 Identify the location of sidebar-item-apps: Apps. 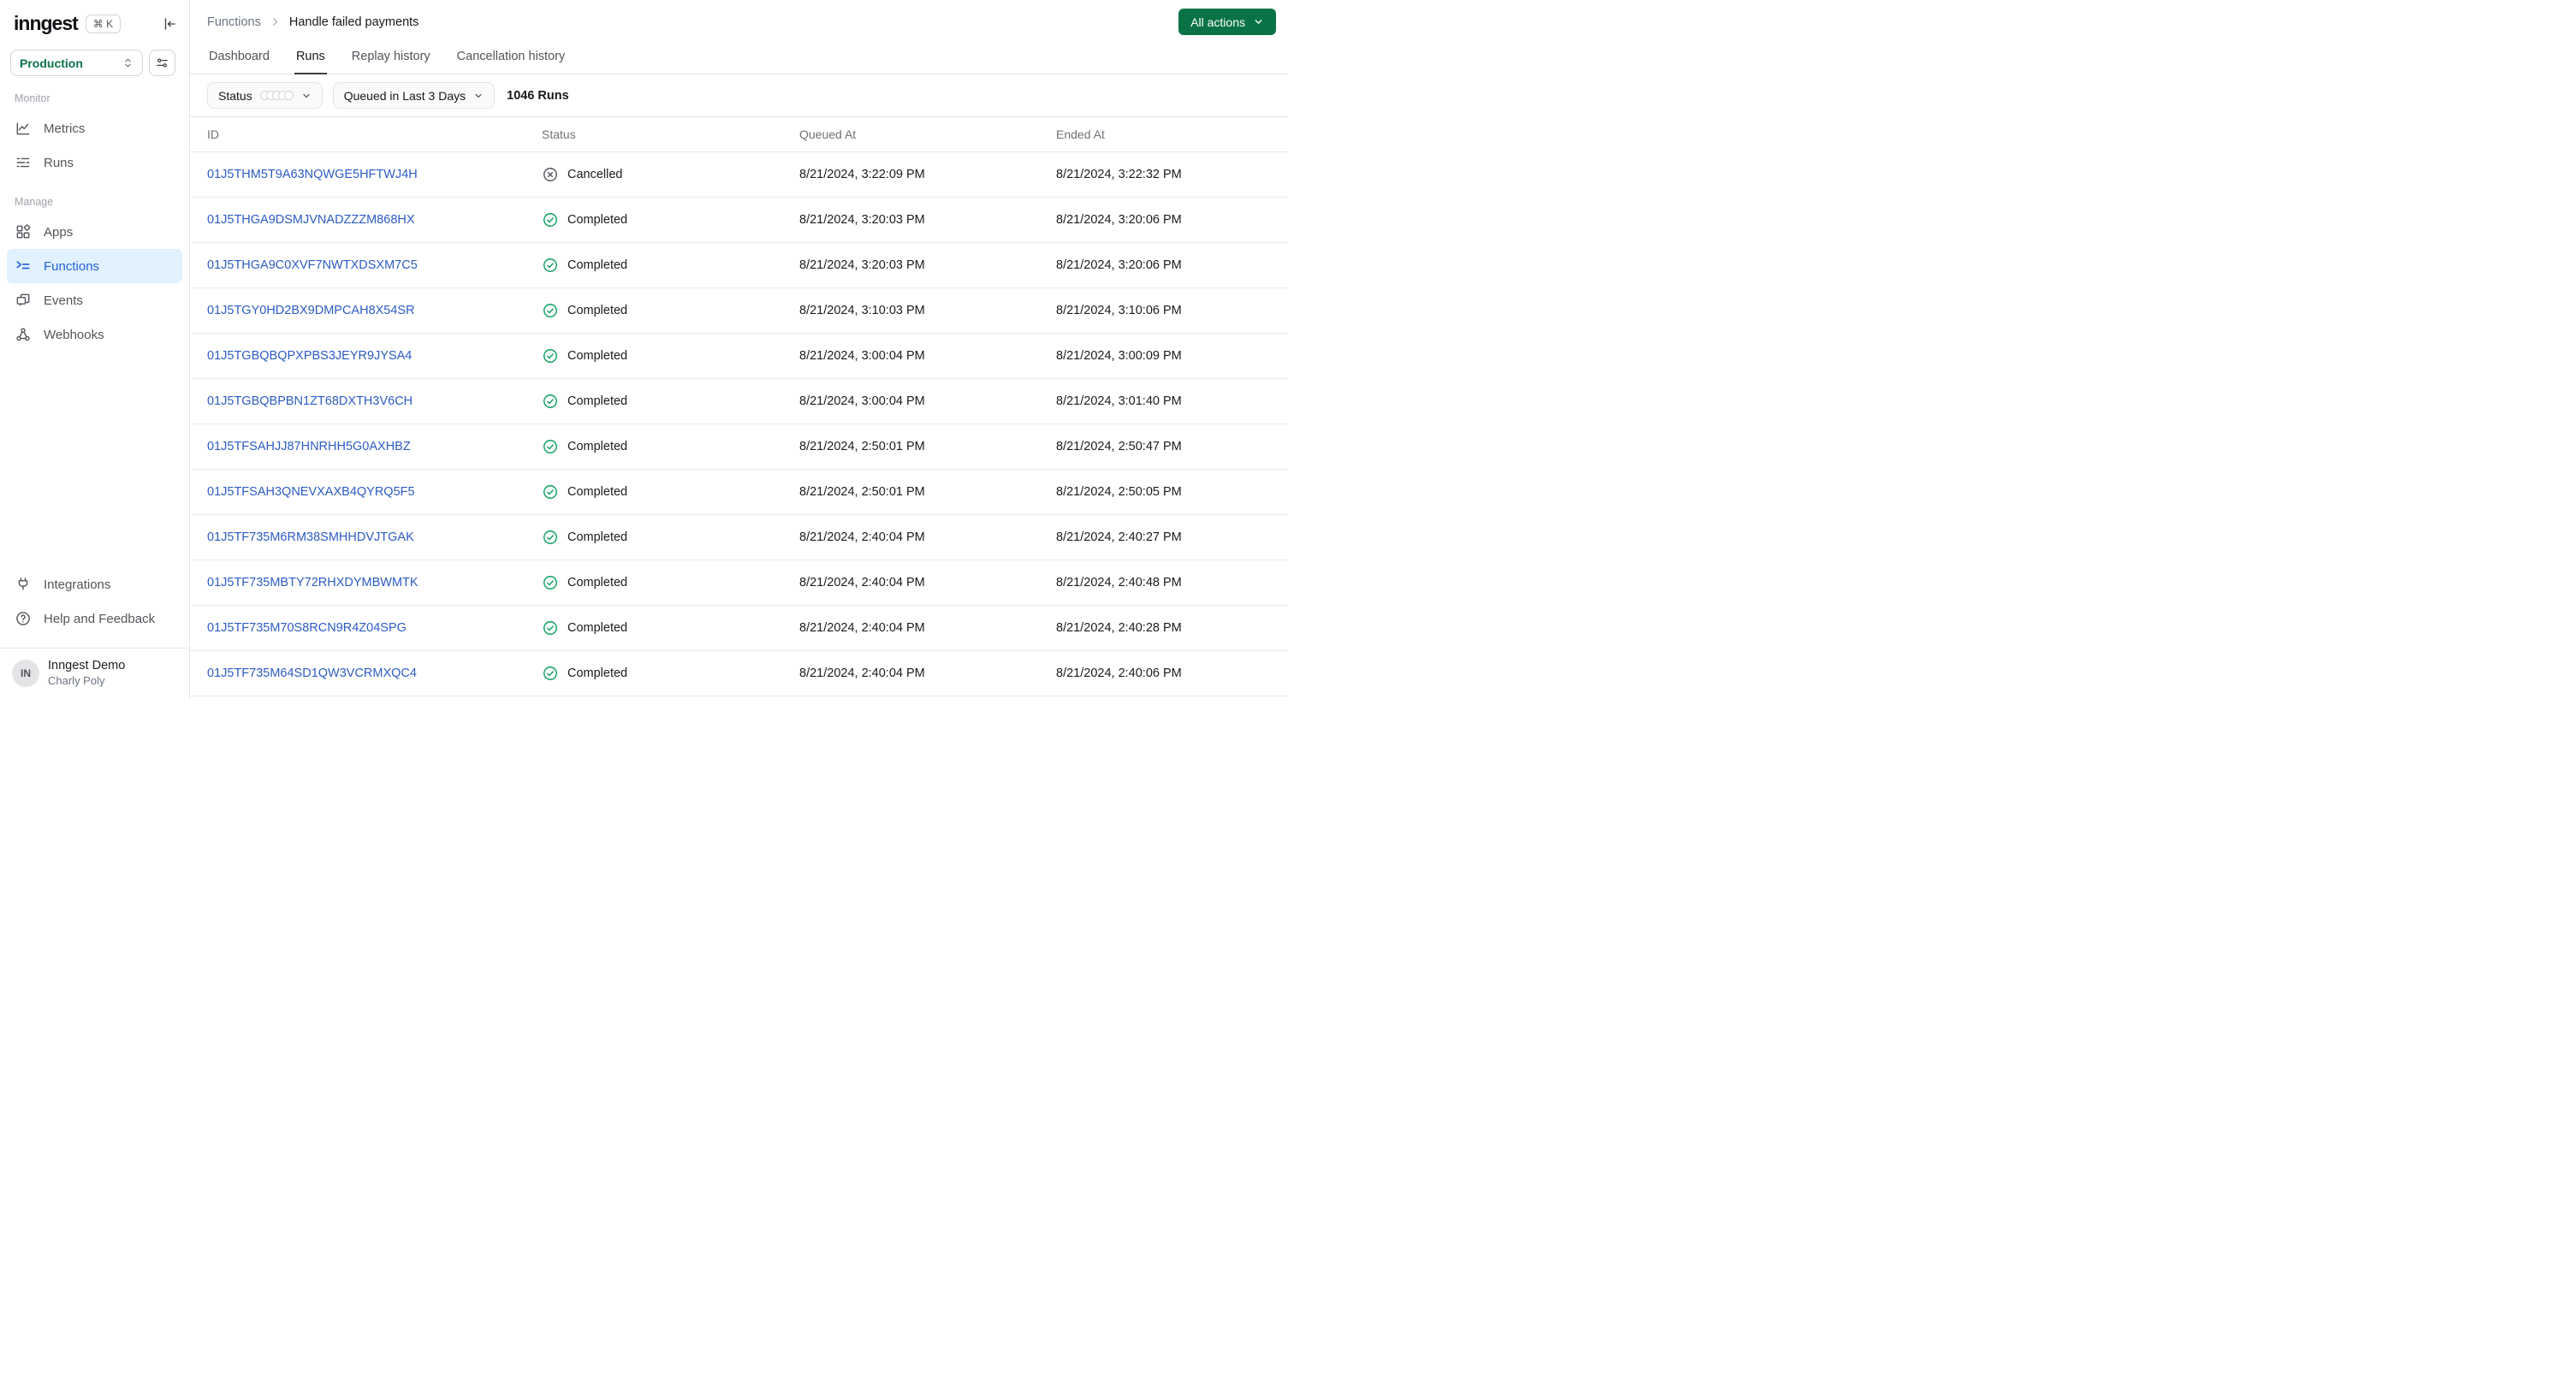
(94, 232).